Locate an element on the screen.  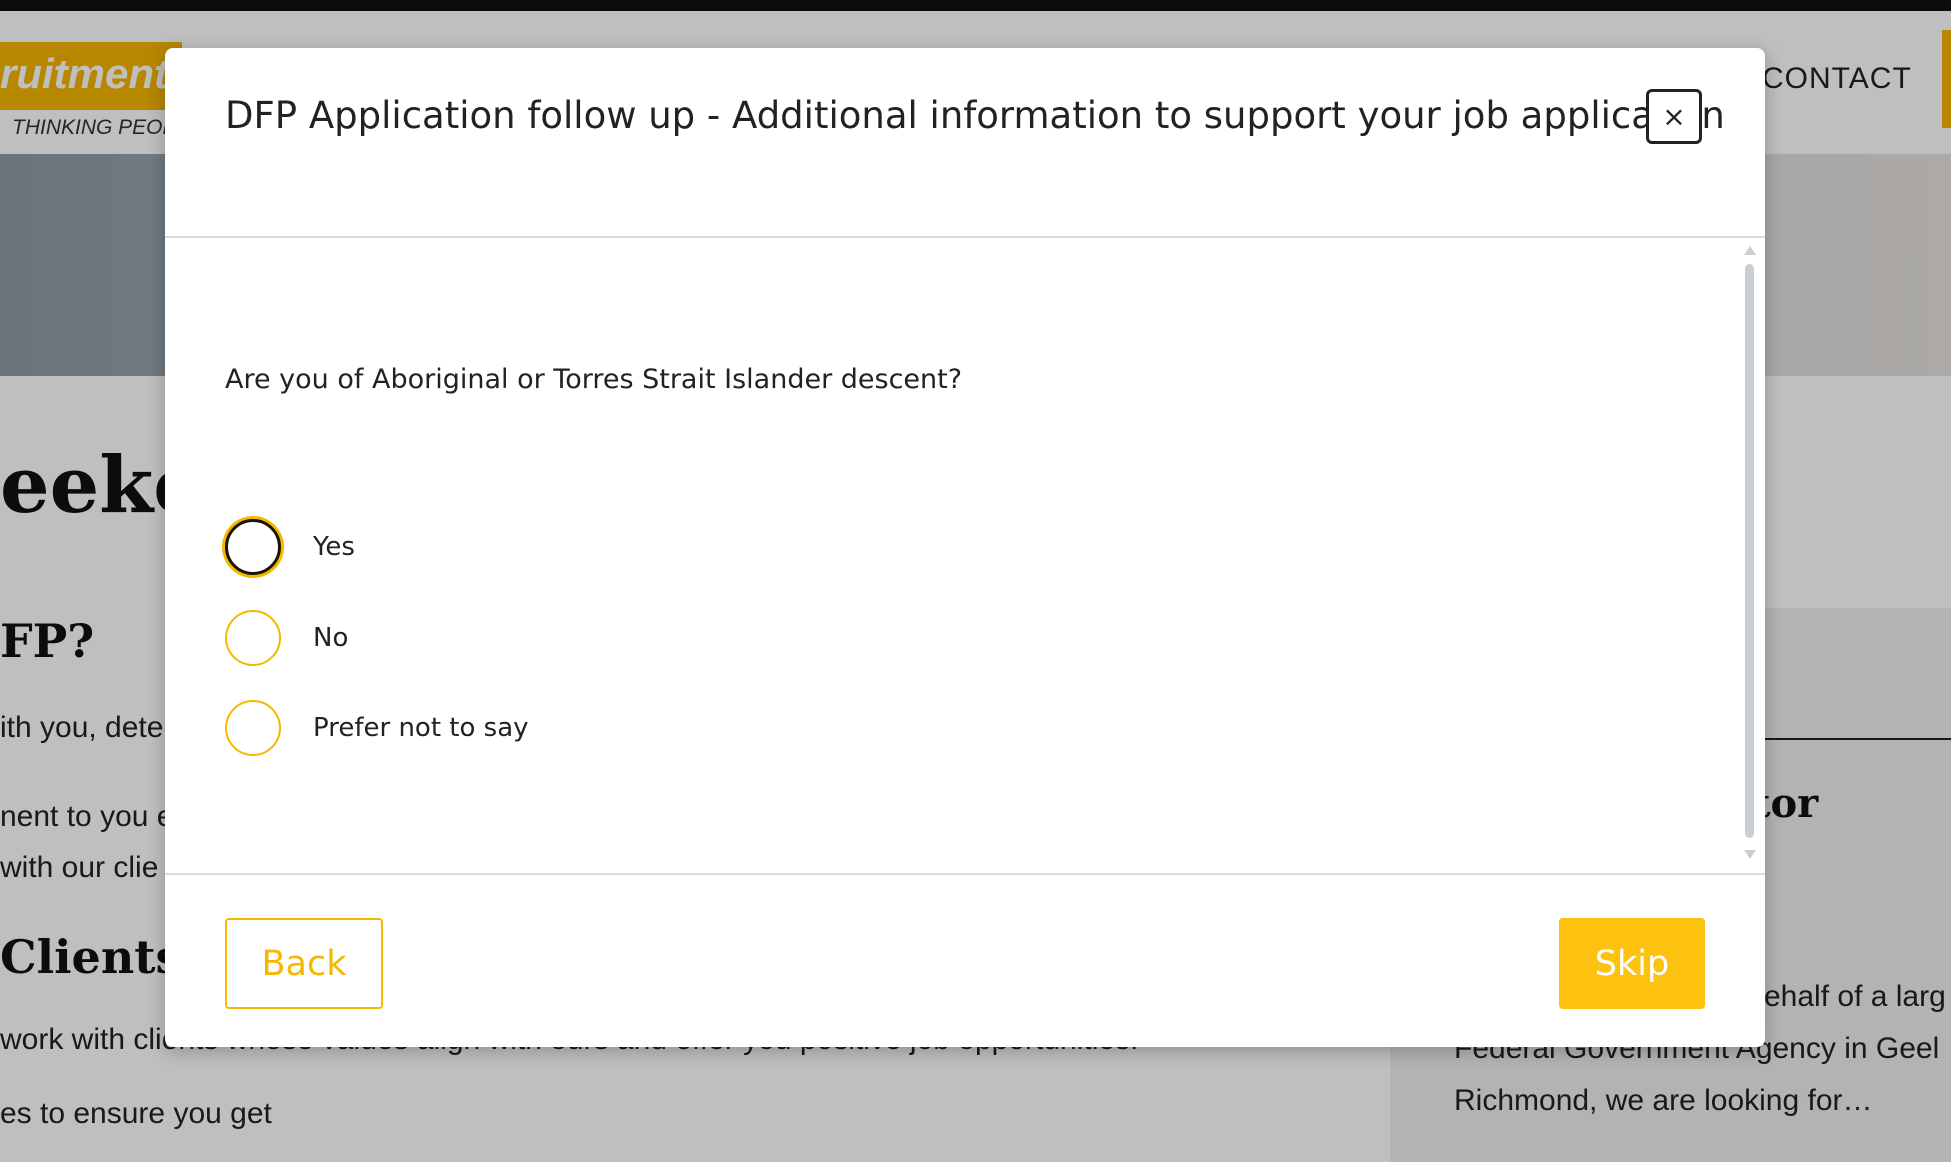
radio-label-prefer-not: Prefer not to say is located at coordinates (421, 728).